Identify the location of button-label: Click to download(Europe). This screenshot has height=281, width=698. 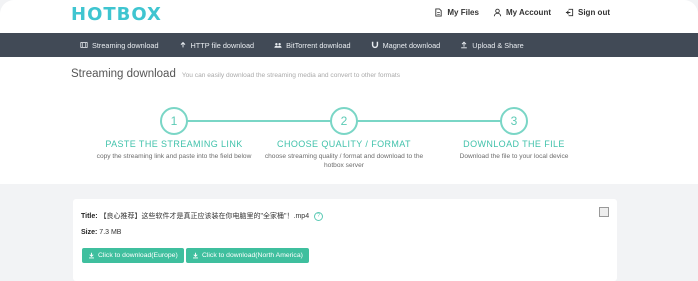
(138, 255).